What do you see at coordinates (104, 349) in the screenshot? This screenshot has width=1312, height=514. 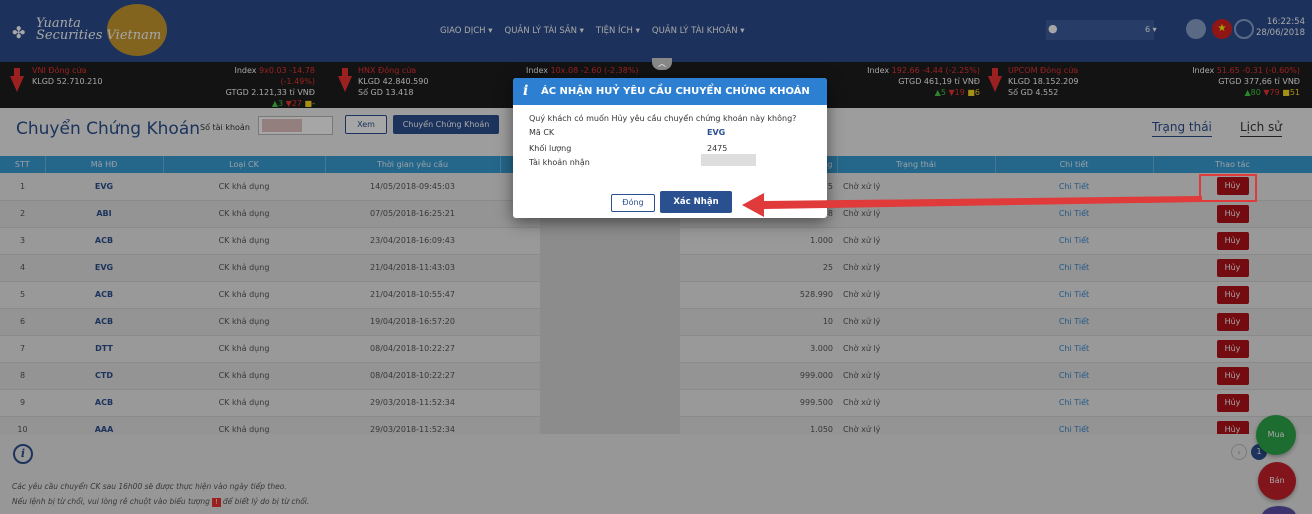 I see `row-ma-hd: DTT` at bounding box center [104, 349].